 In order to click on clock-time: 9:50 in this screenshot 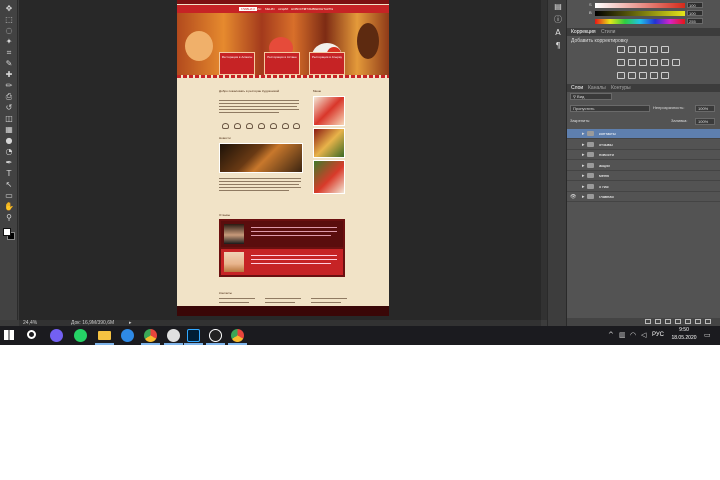, I will do `click(684, 330)`.